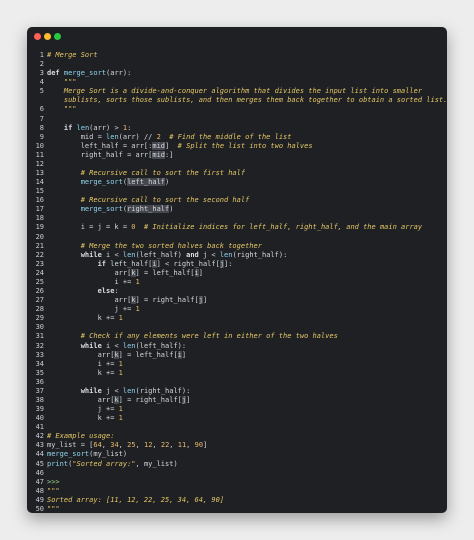 The height and width of the screenshot is (540, 474). What do you see at coordinates (237, 364) in the screenshot?
I see `code-line: 34 i += 1` at bounding box center [237, 364].